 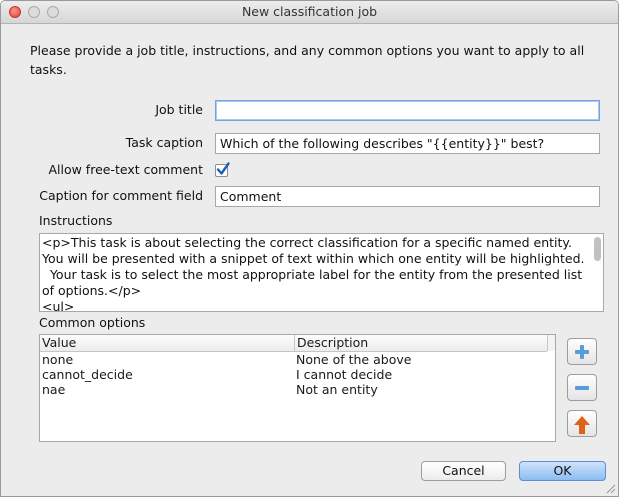 I want to click on cancel-button: Cancel, so click(x=463, y=471).